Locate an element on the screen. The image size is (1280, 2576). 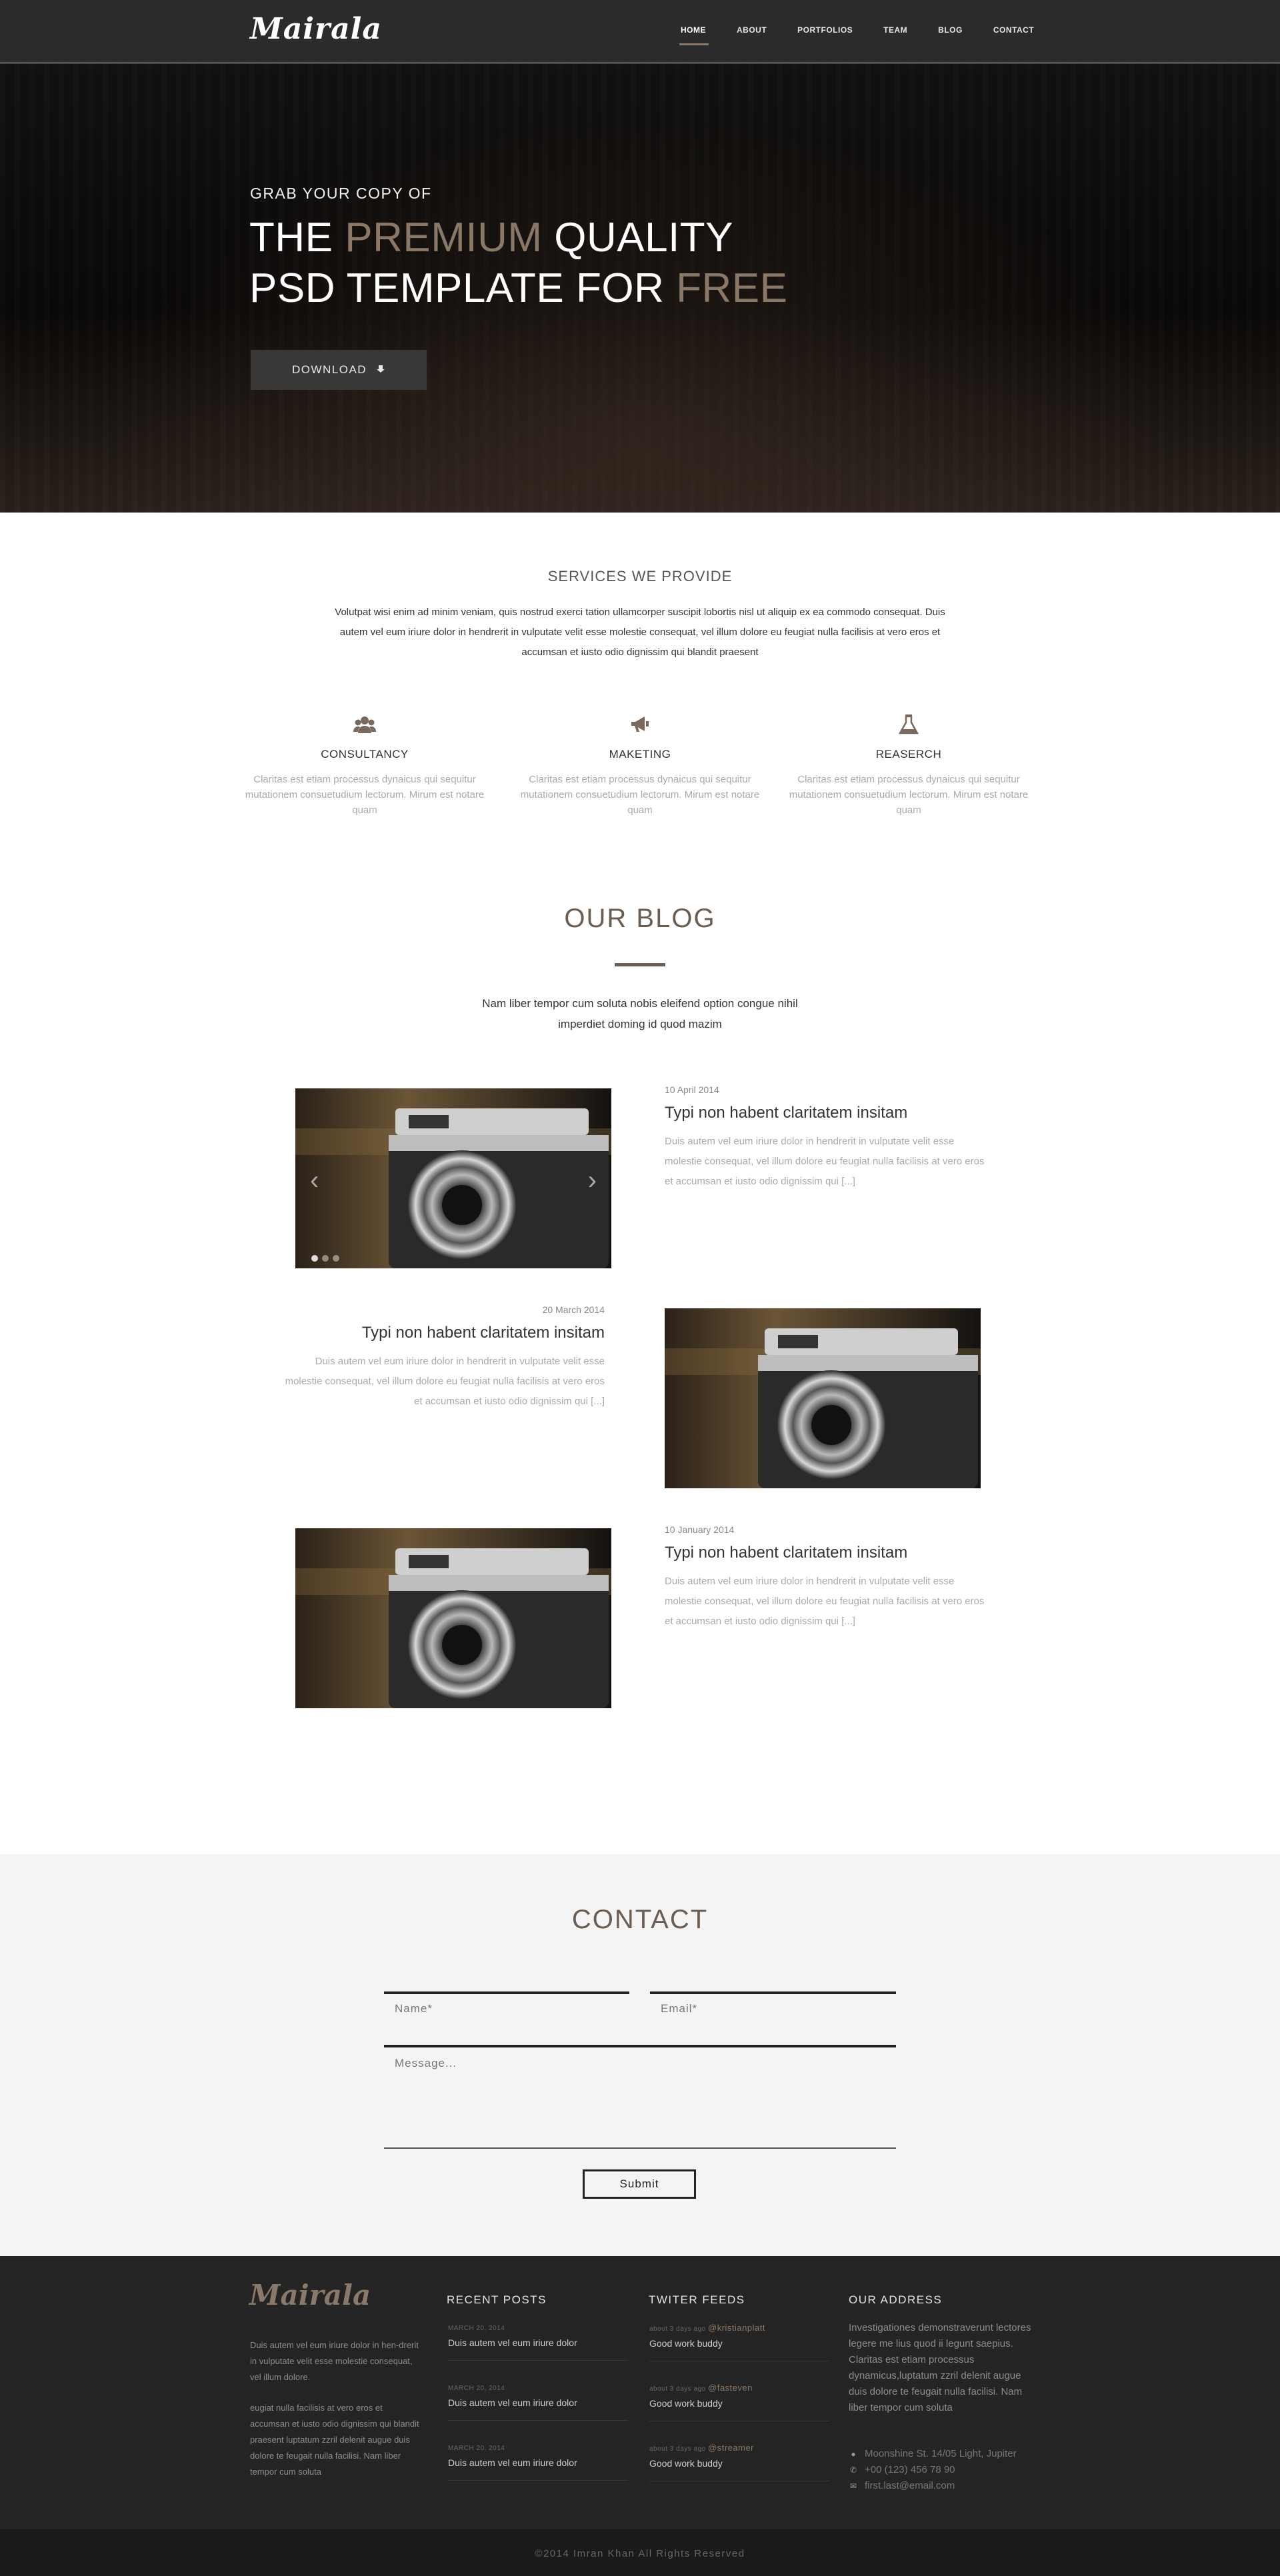
download-button: DOWNLOAD is located at coordinates (339, 370).